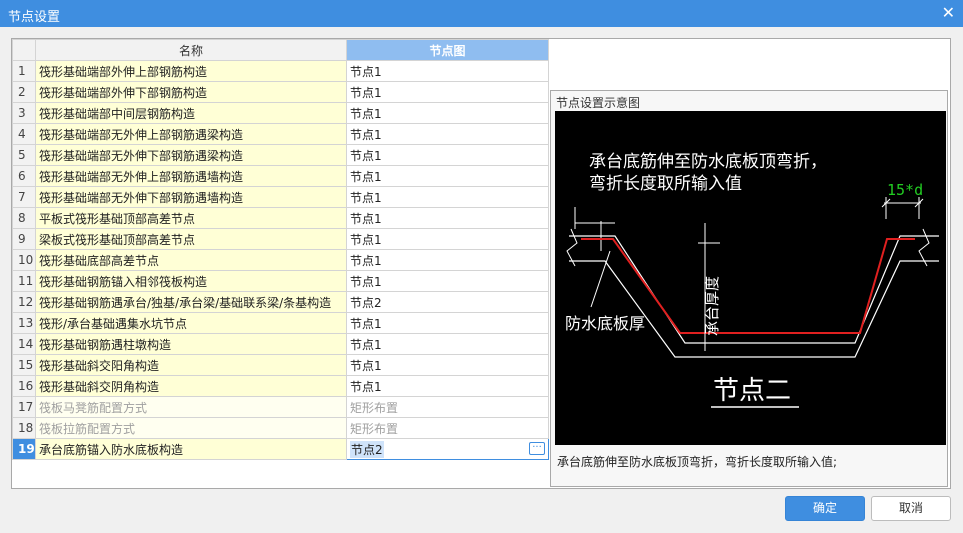 The image size is (963, 533). Describe the element at coordinates (447, 50) in the screenshot. I see `header-node: 节点图` at that location.